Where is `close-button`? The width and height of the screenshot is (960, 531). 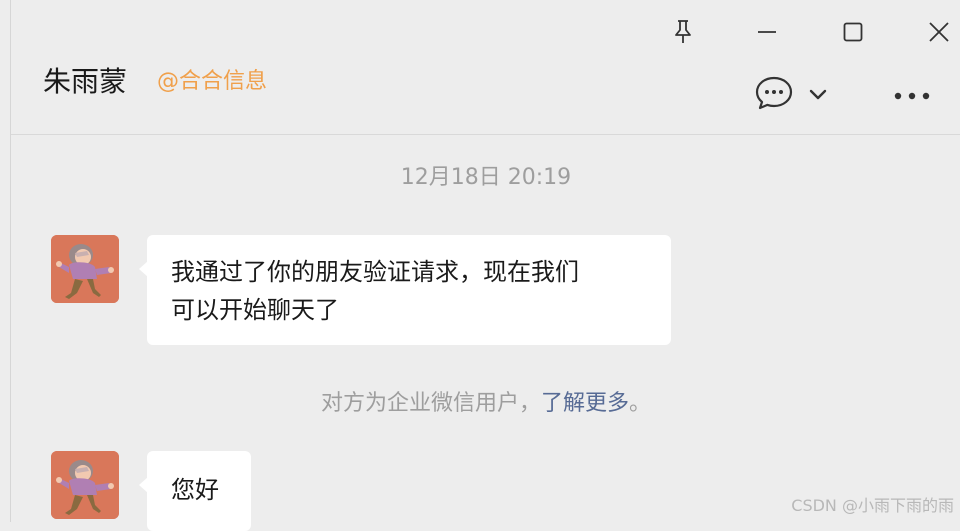
close-button is located at coordinates (938, 32).